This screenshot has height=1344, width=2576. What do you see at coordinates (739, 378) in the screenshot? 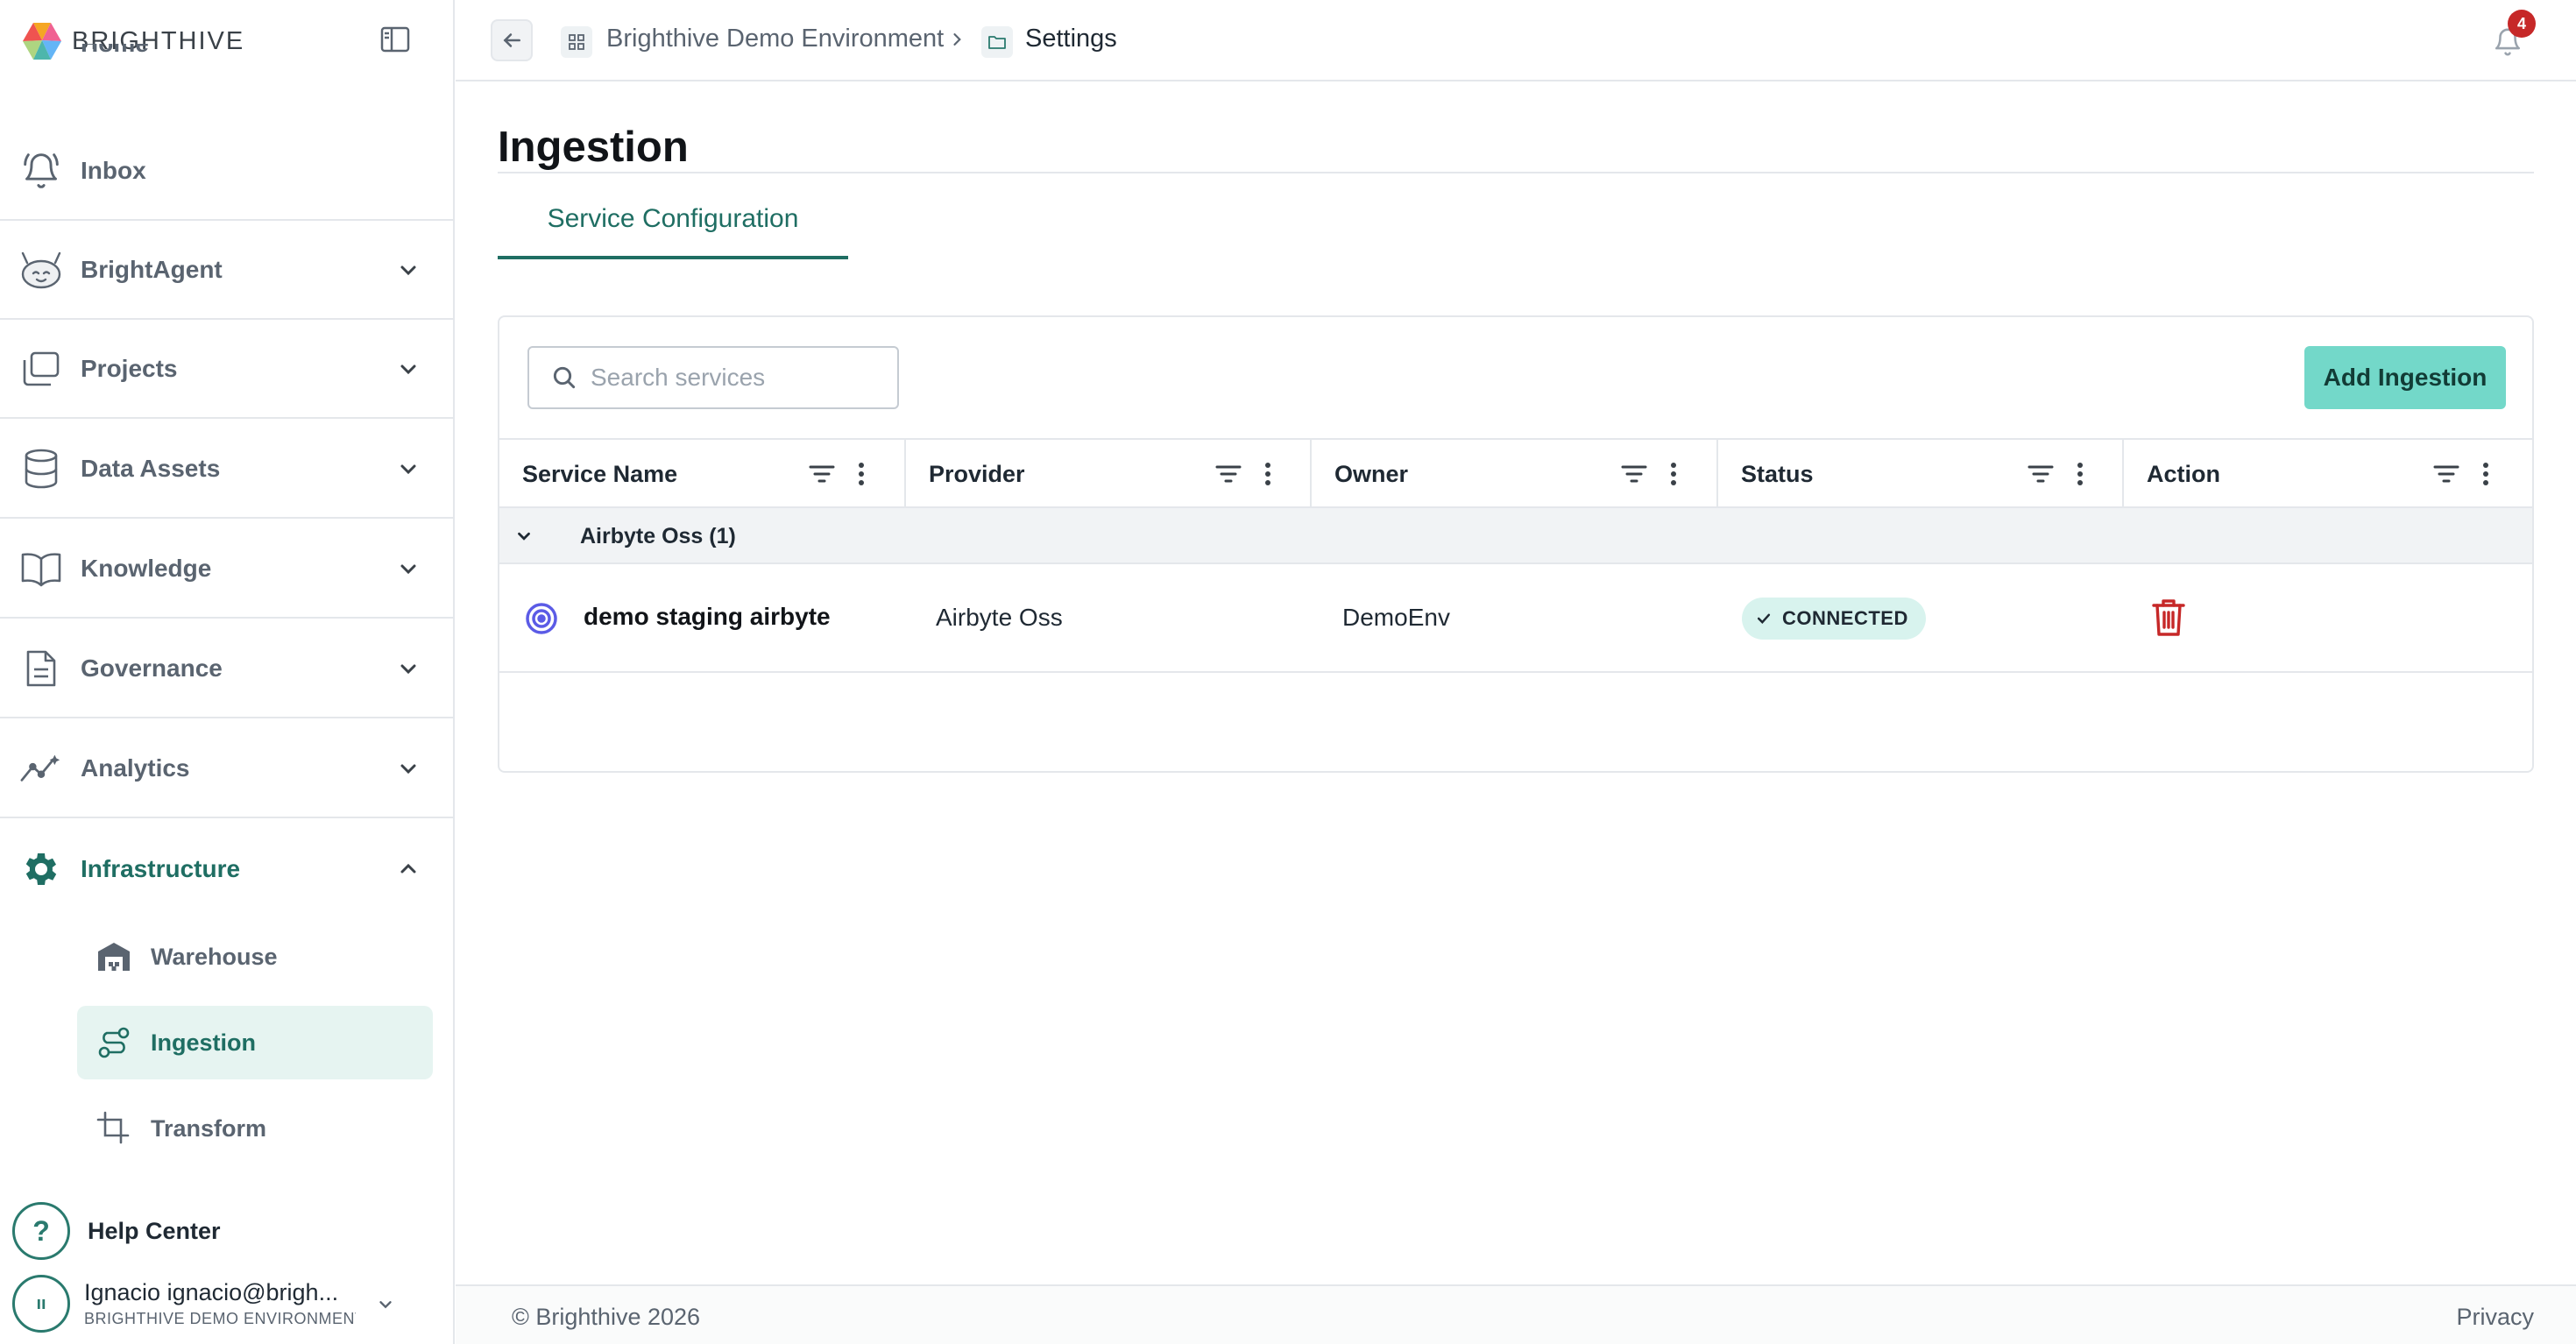
I see `search-input` at bounding box center [739, 378].